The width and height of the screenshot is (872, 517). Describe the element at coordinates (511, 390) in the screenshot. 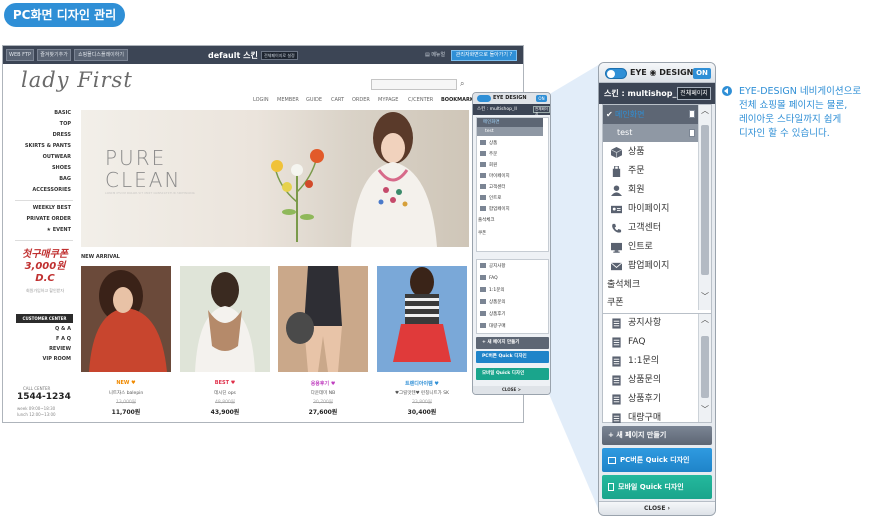

I see `mini-close-button: CLOSE >` at that location.